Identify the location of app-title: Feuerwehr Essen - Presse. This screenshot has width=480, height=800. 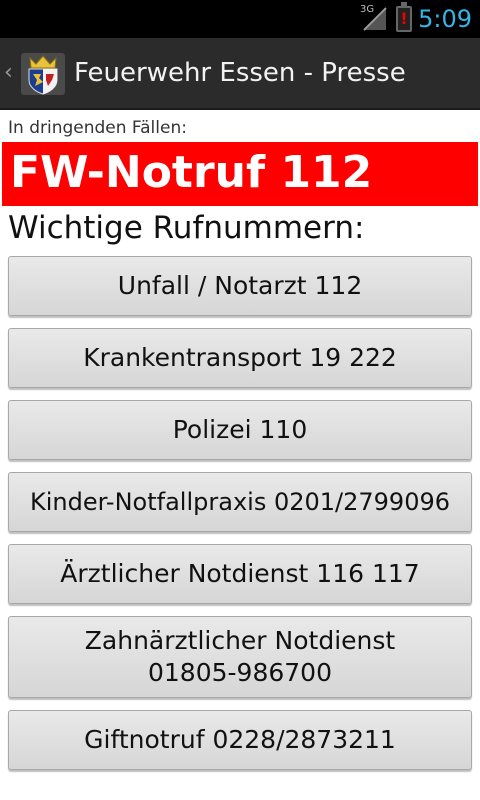
(240, 73).